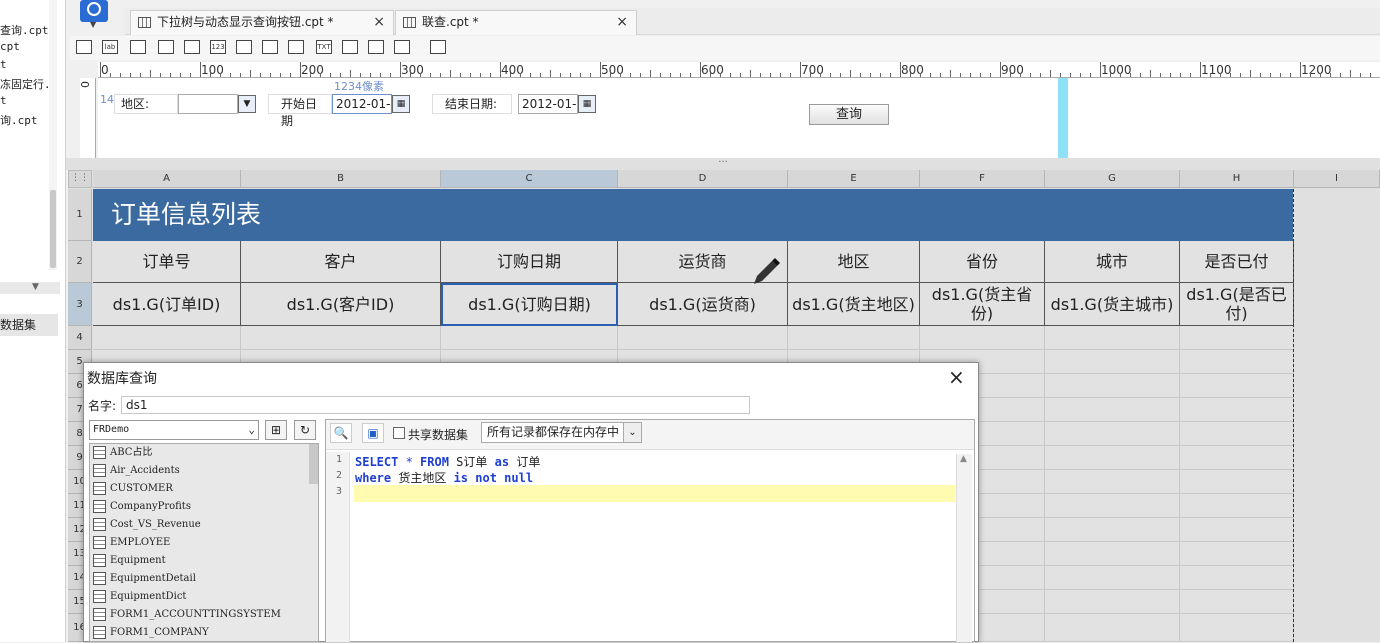 The height and width of the screenshot is (643, 1380). I want to click on close-icon: ×, so click(379, 22).